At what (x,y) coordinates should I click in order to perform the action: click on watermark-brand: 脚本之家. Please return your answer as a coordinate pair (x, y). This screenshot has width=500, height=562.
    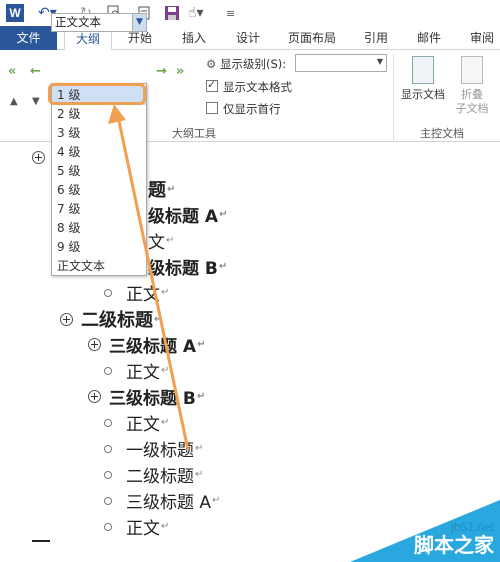
    Looking at the image, I should click on (454, 545).